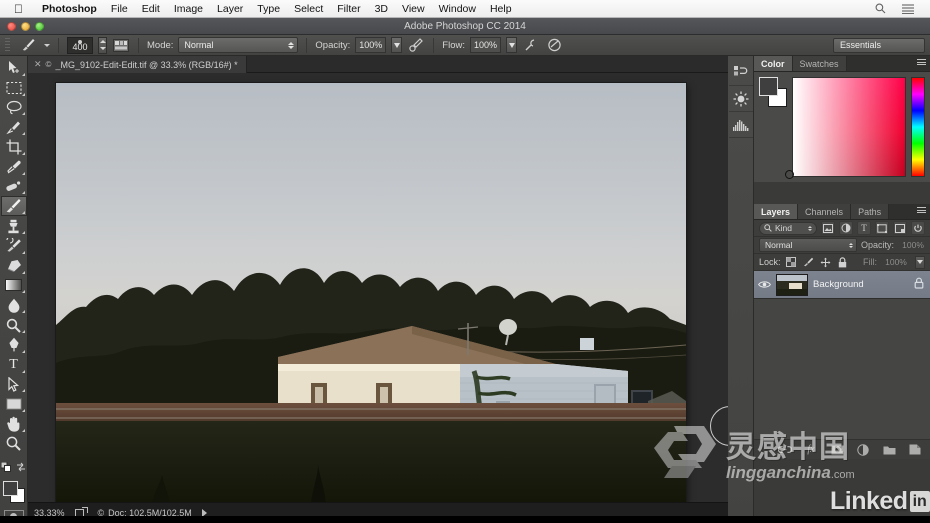 This screenshot has width=930, height=523. I want to click on lock-icon, so click(919, 285).